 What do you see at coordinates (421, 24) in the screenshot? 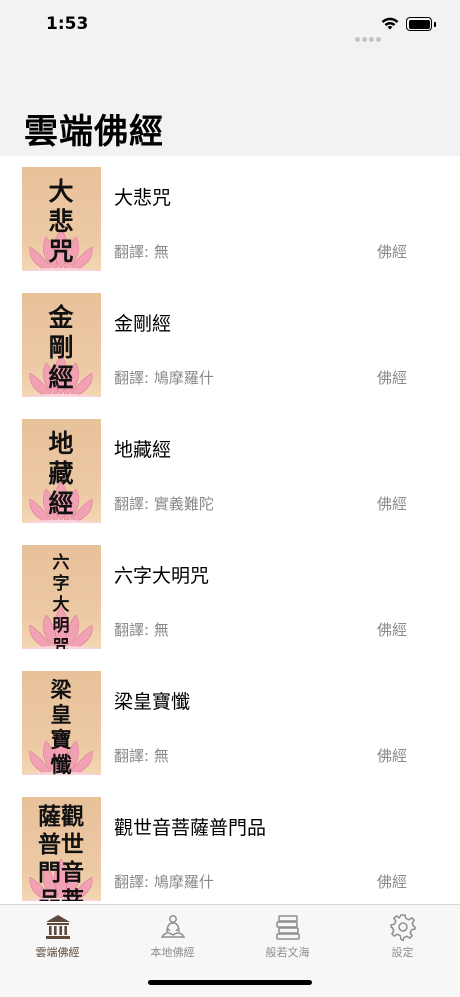
I see `battery-icon` at bounding box center [421, 24].